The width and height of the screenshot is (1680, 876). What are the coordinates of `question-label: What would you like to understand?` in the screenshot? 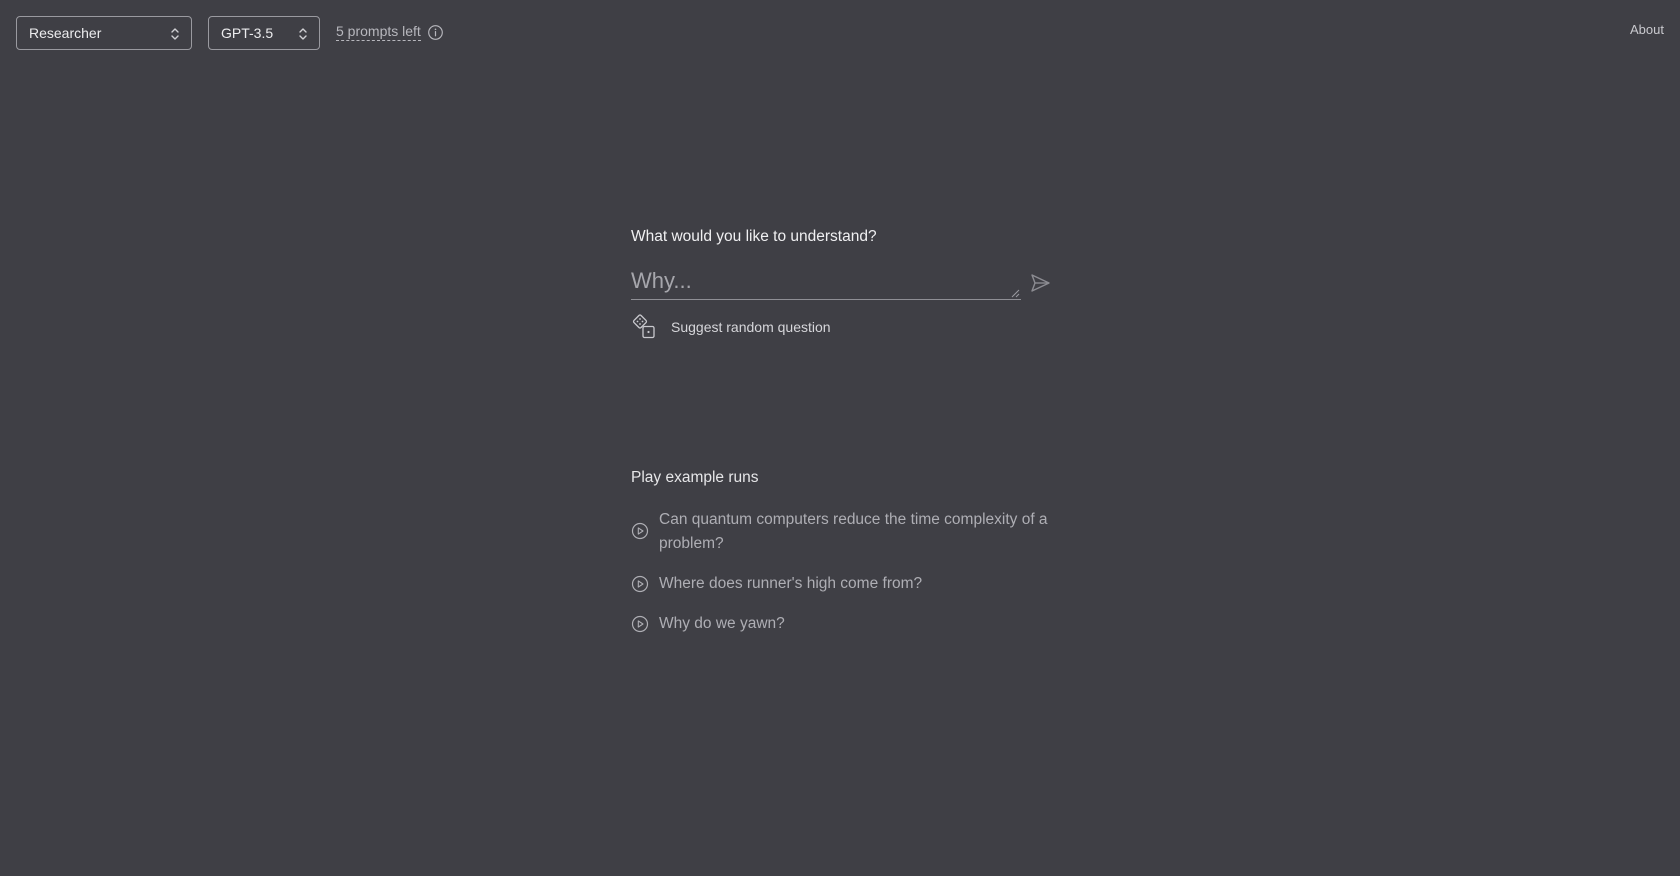 It's located at (754, 236).